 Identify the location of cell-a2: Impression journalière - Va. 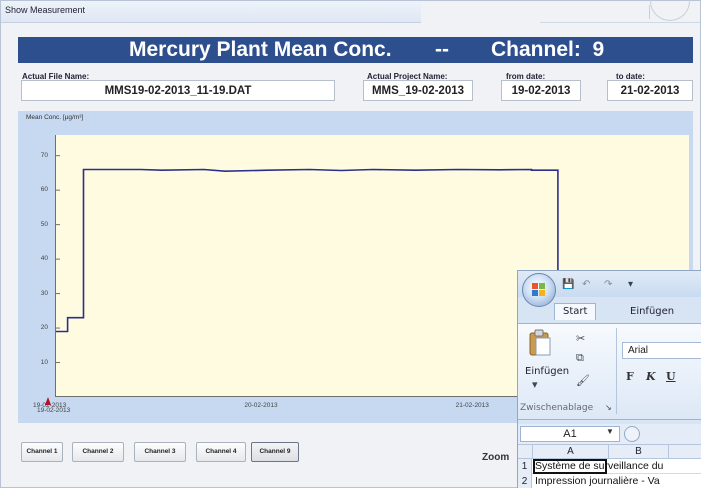
(597, 481).